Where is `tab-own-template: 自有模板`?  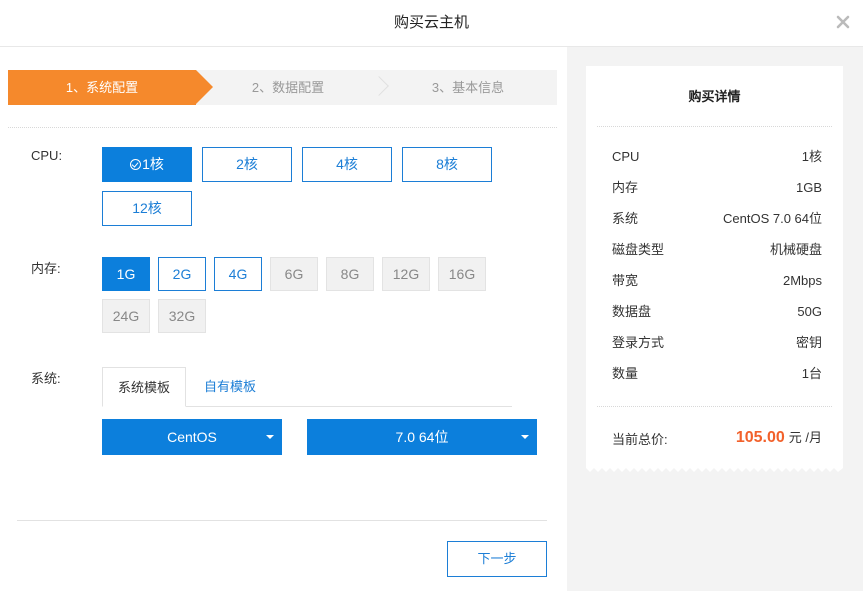
tab-own-template: 自有模板 is located at coordinates (230, 387).